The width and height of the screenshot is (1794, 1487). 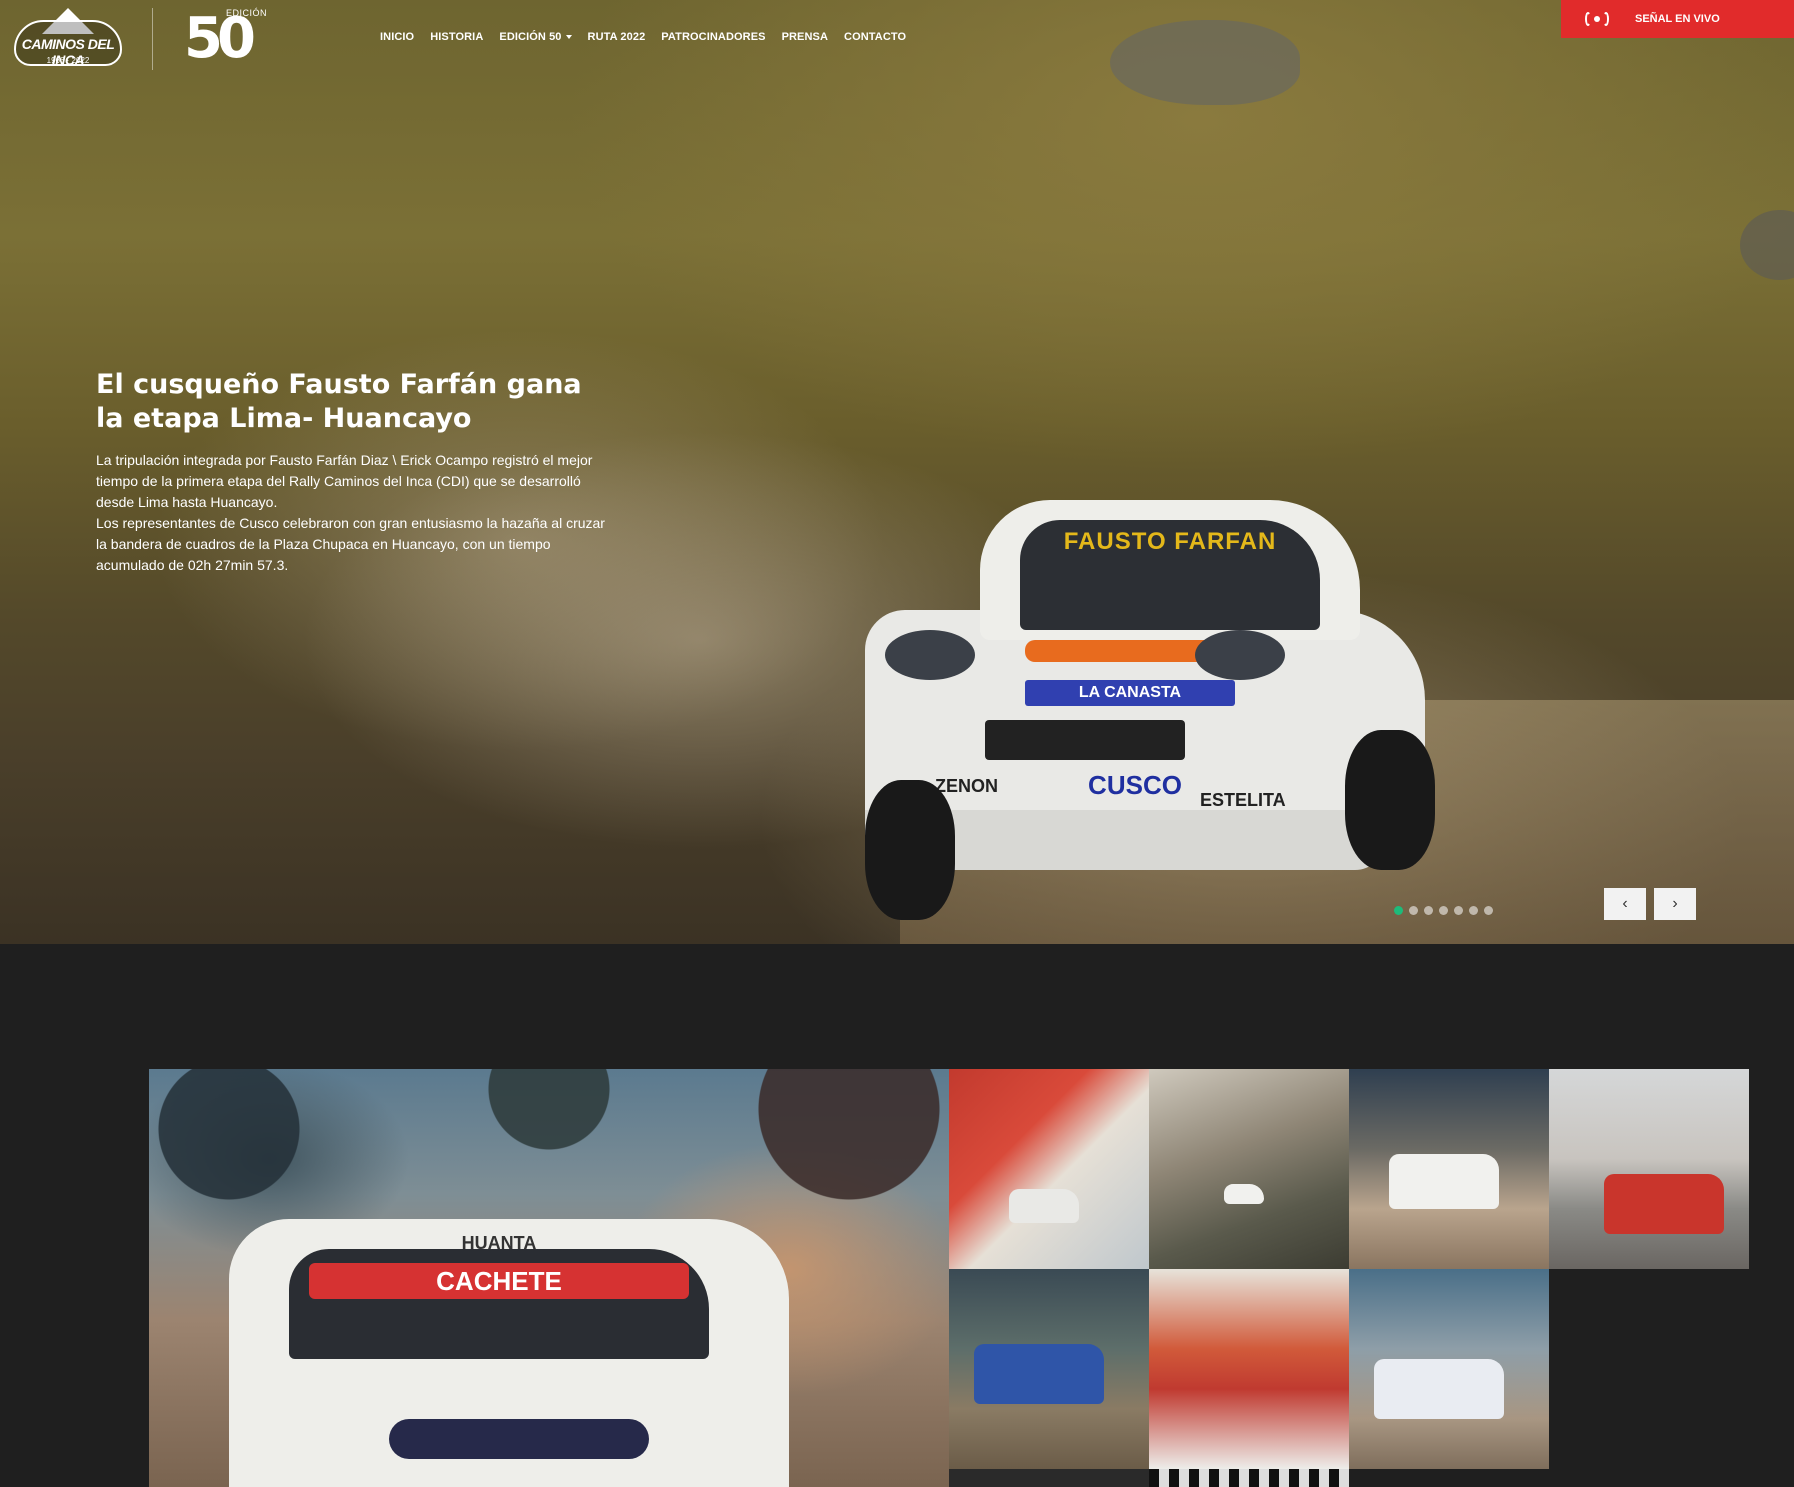 What do you see at coordinates (530, 37) in the screenshot?
I see `nav-item-label: EDICIÓN 50` at bounding box center [530, 37].